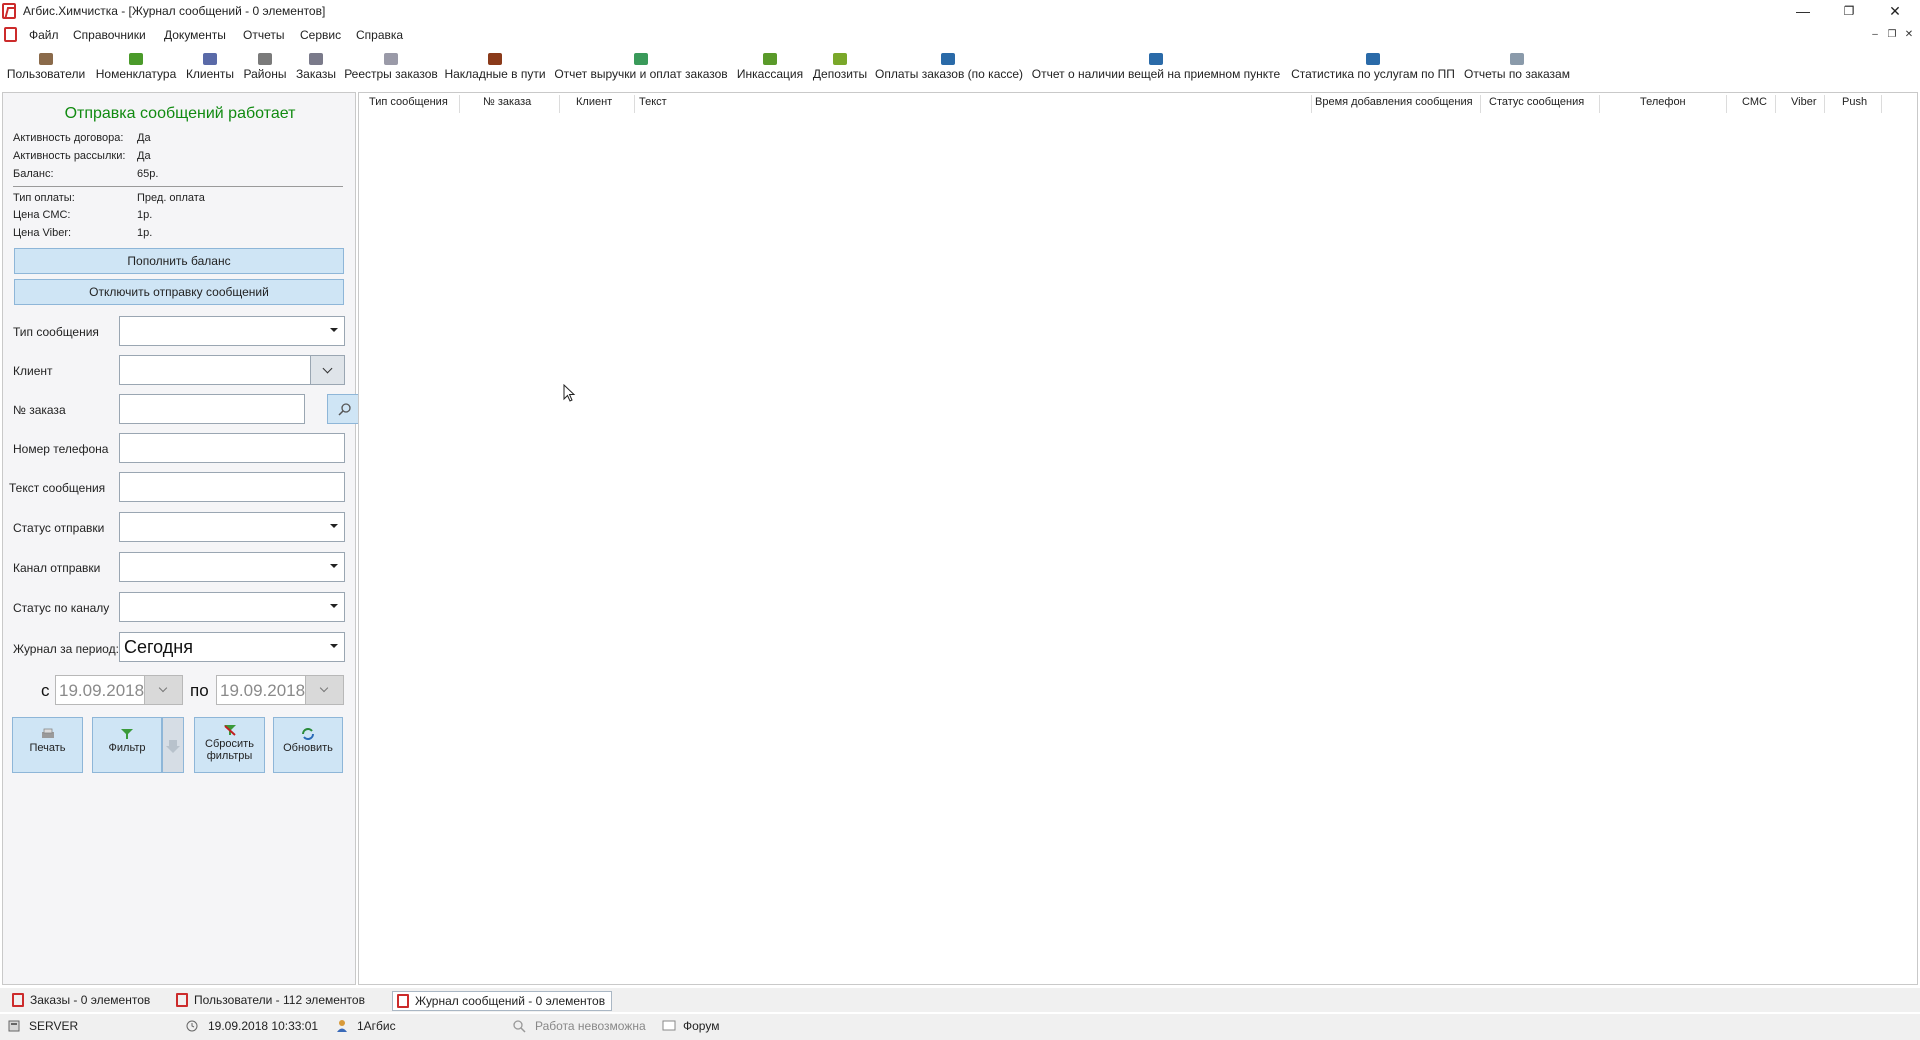  What do you see at coordinates (379, 35) in the screenshot?
I see `menu-help: Справка` at bounding box center [379, 35].